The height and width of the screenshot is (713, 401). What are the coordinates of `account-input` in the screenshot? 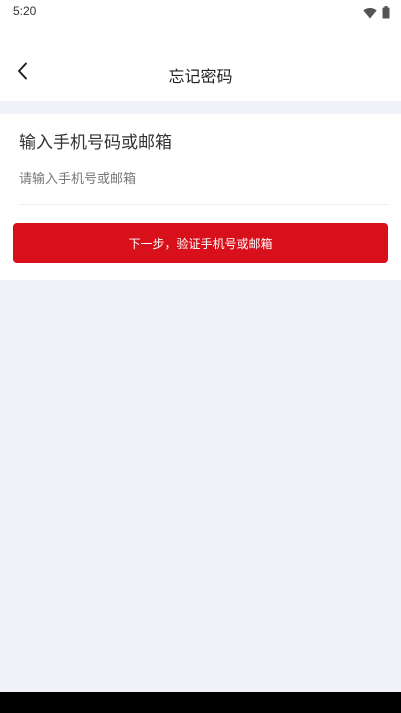 It's located at (203, 179).